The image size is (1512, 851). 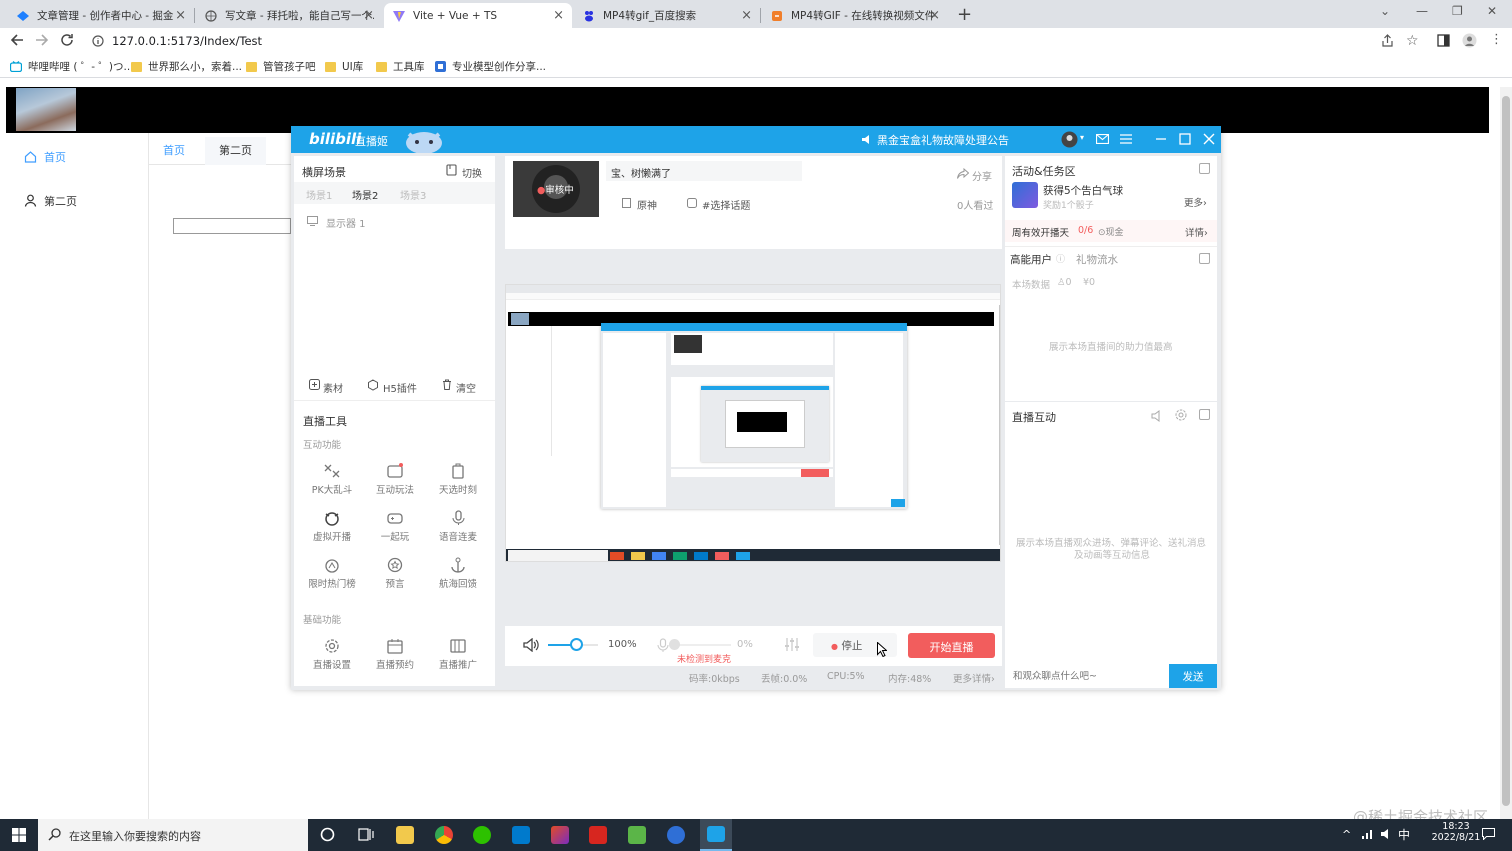 What do you see at coordinates (1387, 40) in the screenshot?
I see `share-icon` at bounding box center [1387, 40].